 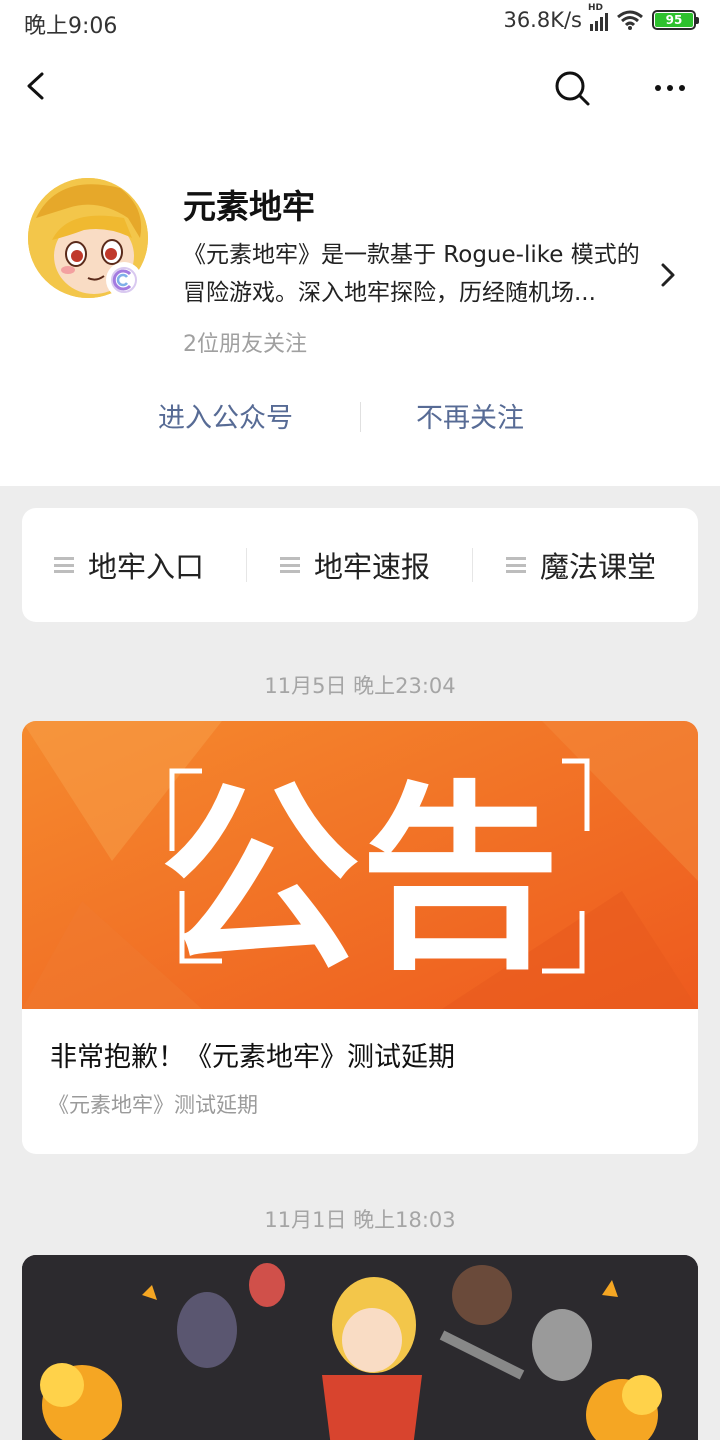 I want to click on cover-text: 公告, so click(x=360, y=880).